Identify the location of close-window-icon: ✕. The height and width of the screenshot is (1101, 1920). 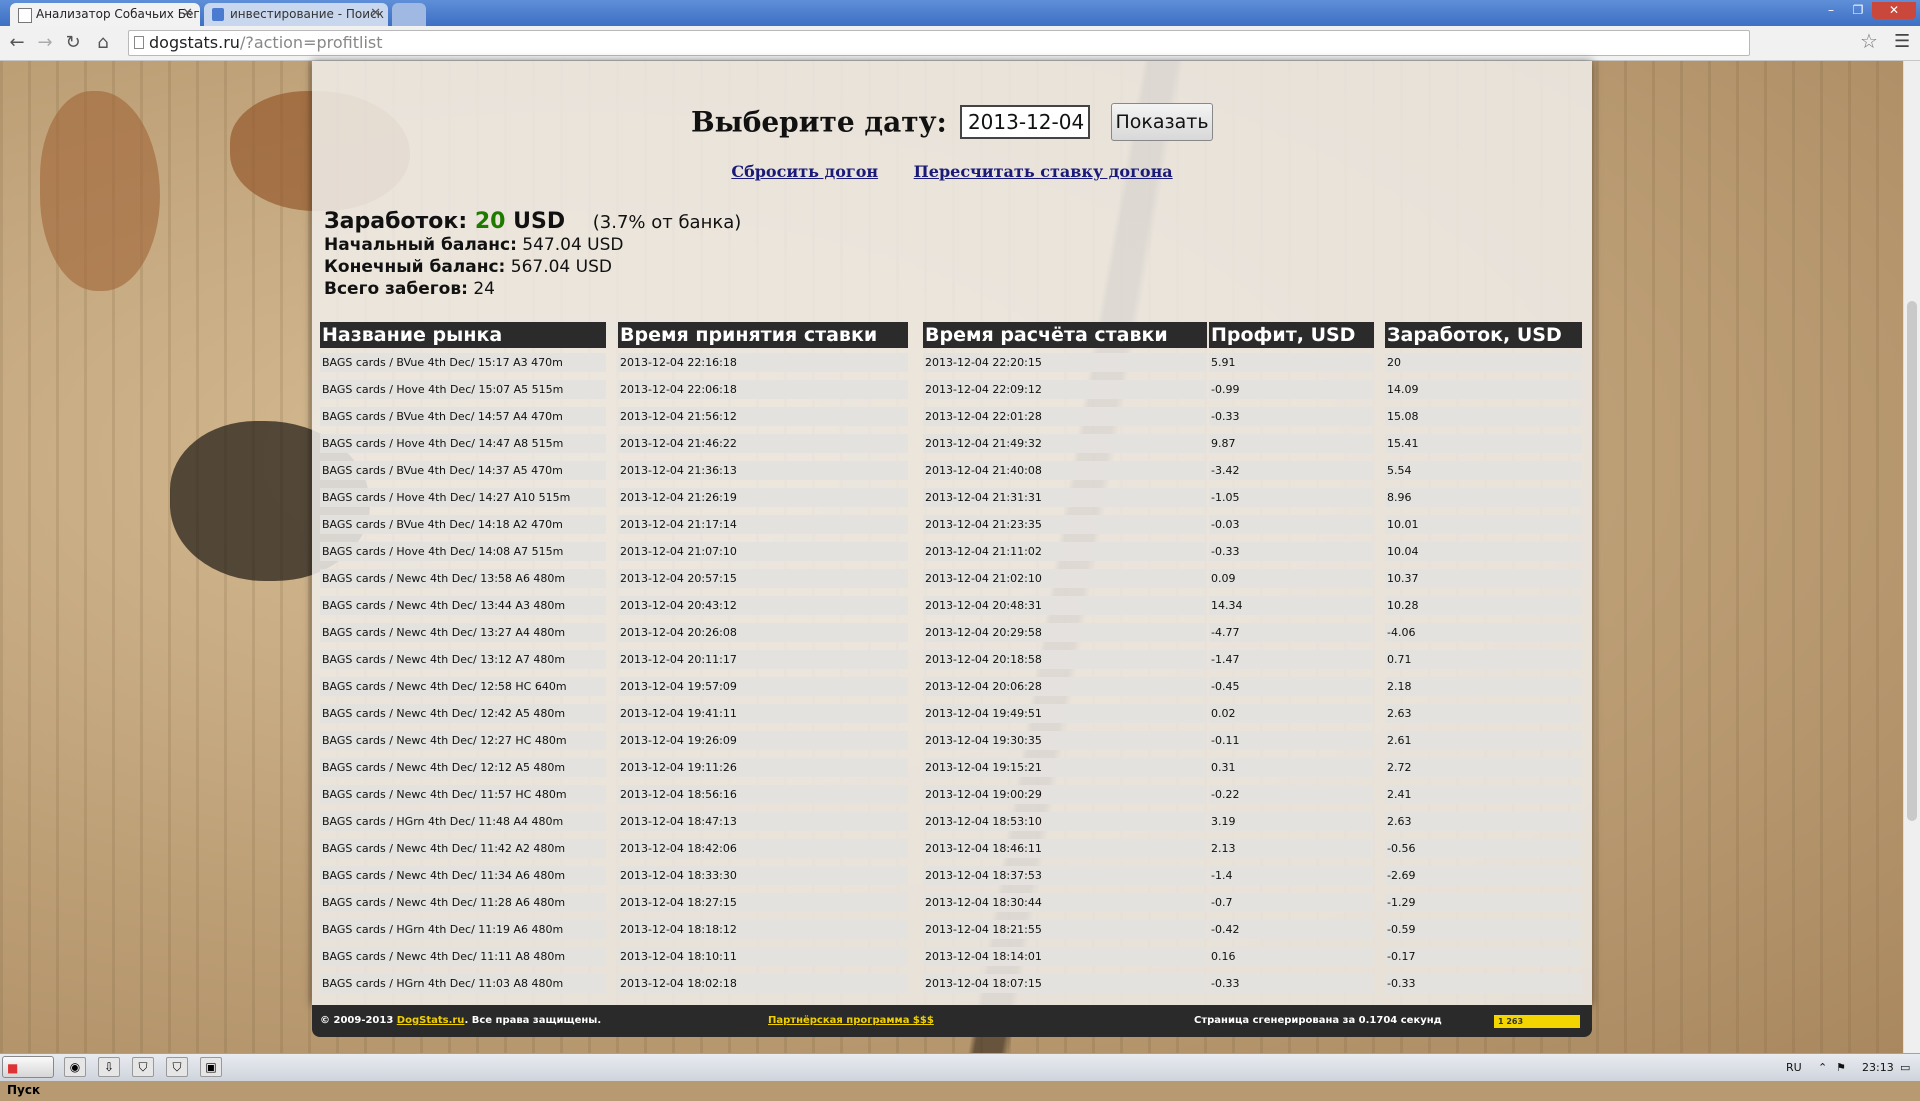
(1894, 10).